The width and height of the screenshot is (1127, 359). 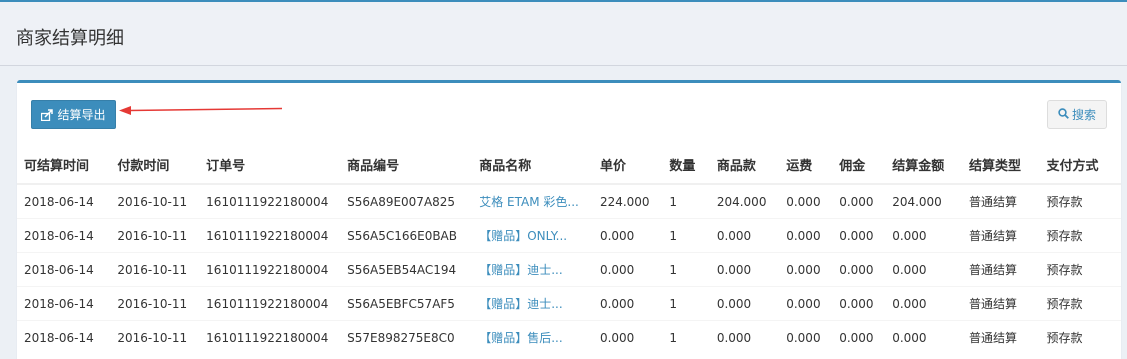 What do you see at coordinates (1063, 114) in the screenshot?
I see `search-icon` at bounding box center [1063, 114].